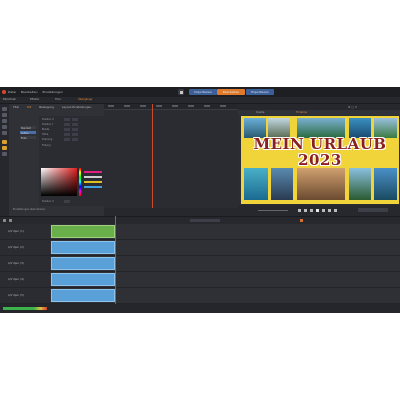 The width and height of the screenshot is (400, 400). Describe the element at coordinates (4, 220) in the screenshot. I see `razor-icon` at that location.